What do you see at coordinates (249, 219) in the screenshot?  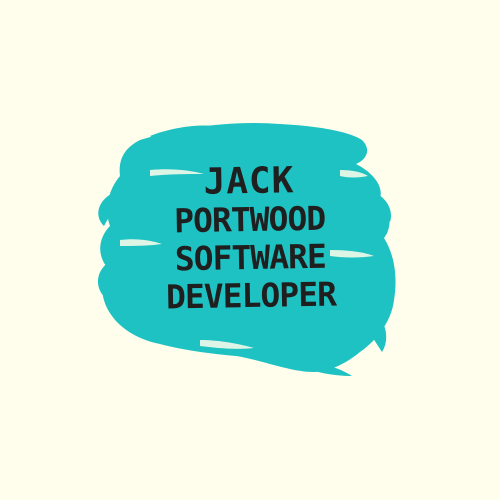 I see `logo-line-last-name: PORTWOOD` at bounding box center [249, 219].